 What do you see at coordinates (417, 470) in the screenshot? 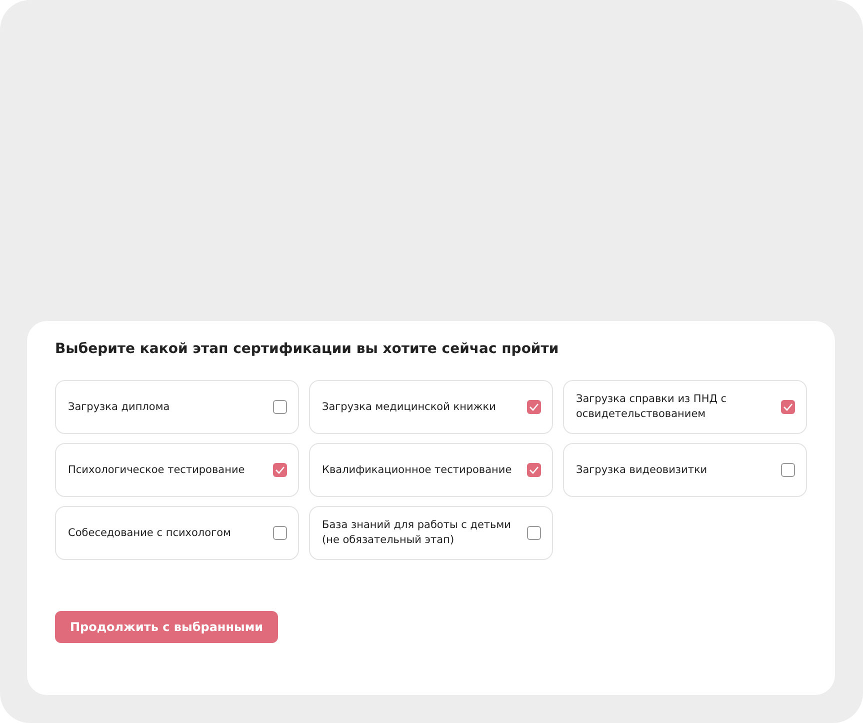
I see `option-label: Квалификационное тестирование` at bounding box center [417, 470].